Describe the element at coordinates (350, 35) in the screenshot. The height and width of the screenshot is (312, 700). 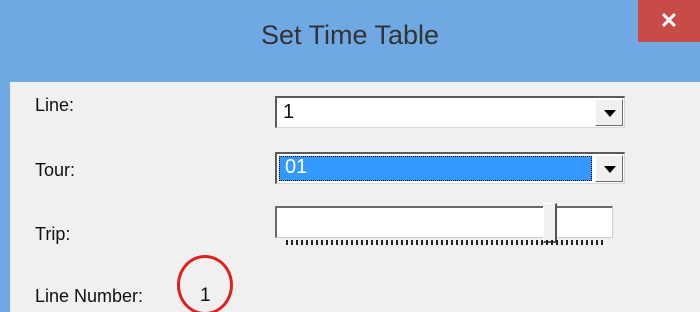
I see `window-title: Set Time Table` at that location.